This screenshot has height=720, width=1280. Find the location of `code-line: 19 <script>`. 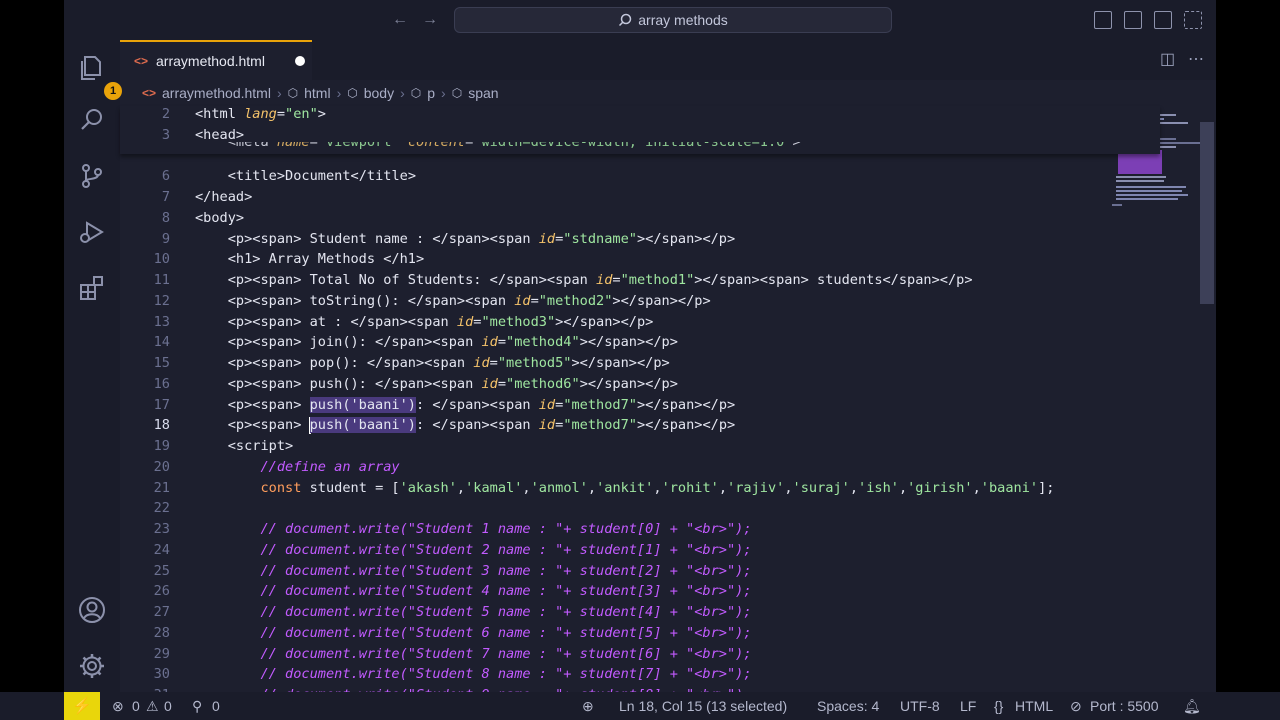

code-line: 19 <script> is located at coordinates (620, 446).